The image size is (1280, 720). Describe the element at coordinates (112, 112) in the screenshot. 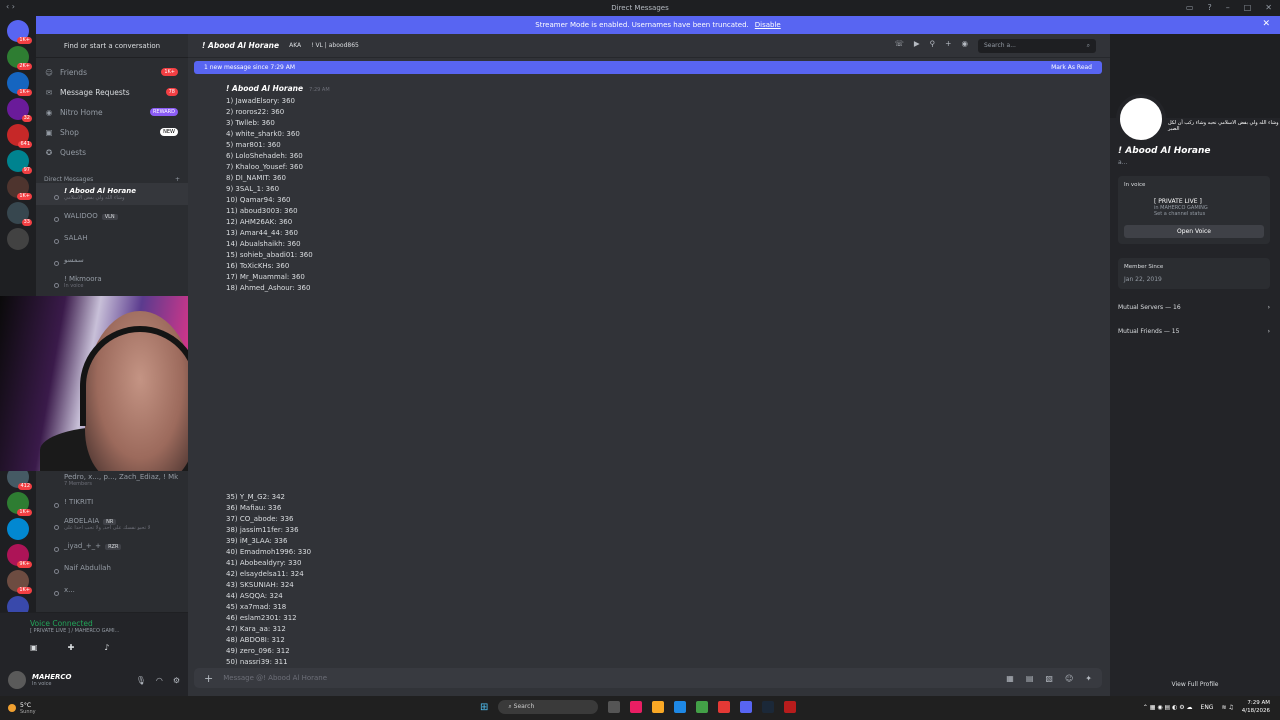

I see `nav-nitro-home: ◉ Nitro Home REWARD` at that location.